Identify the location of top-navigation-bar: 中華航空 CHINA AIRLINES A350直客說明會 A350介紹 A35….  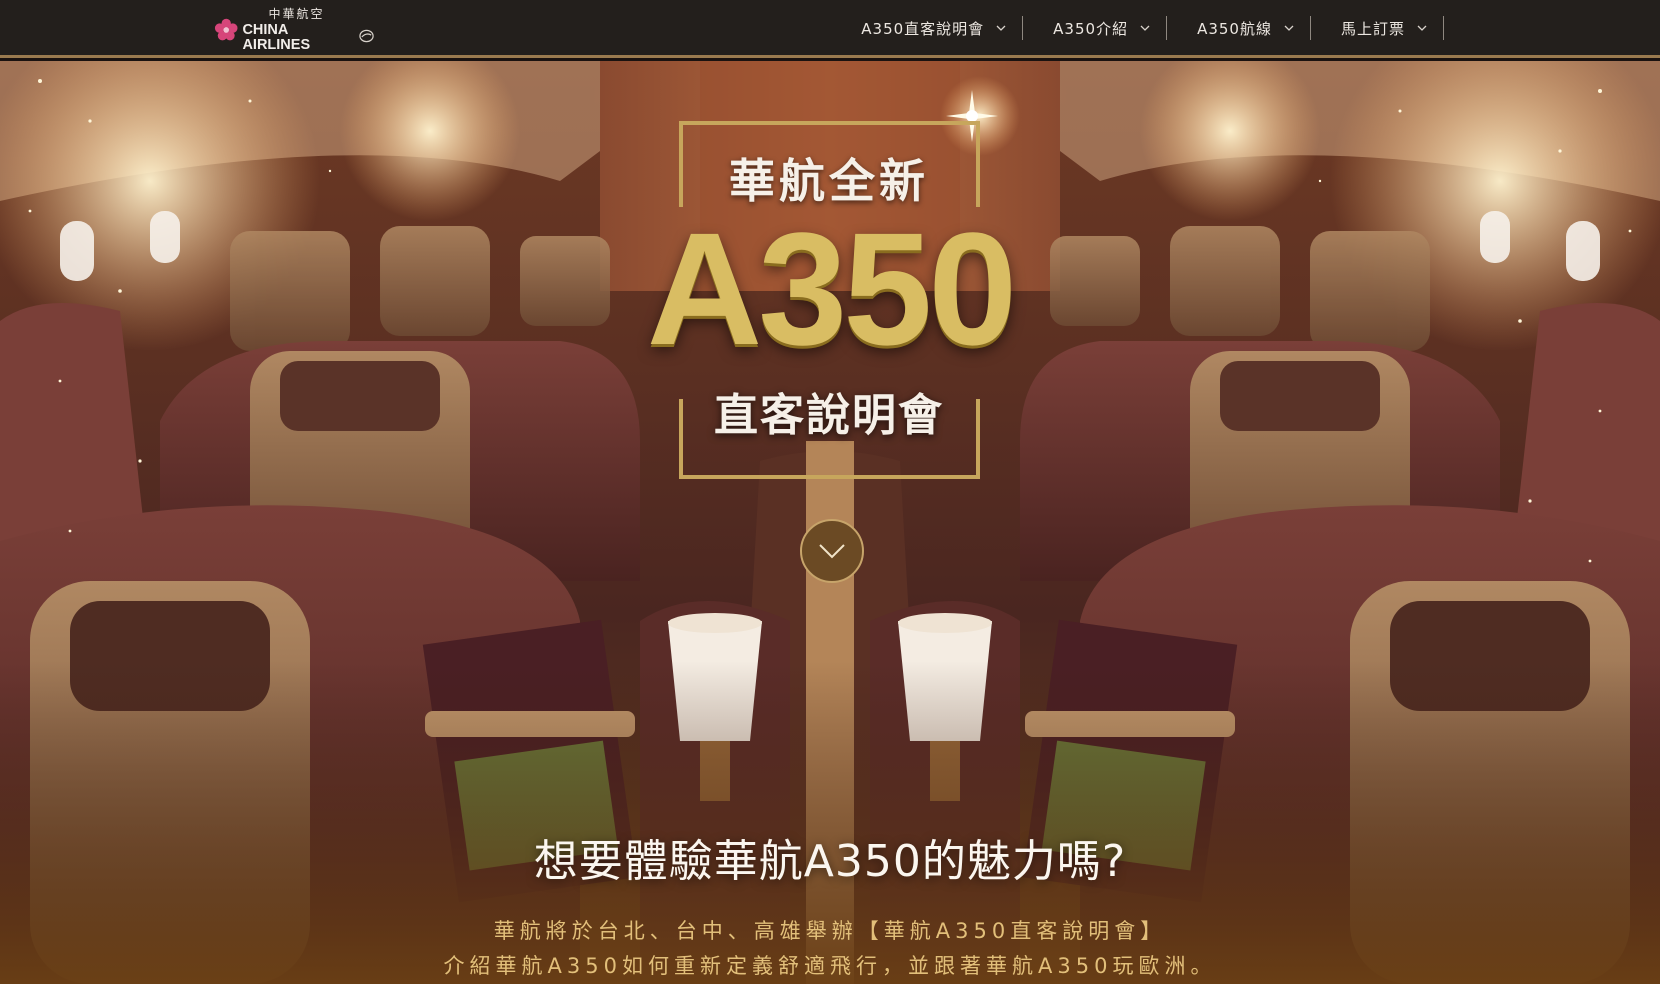
(830, 29).